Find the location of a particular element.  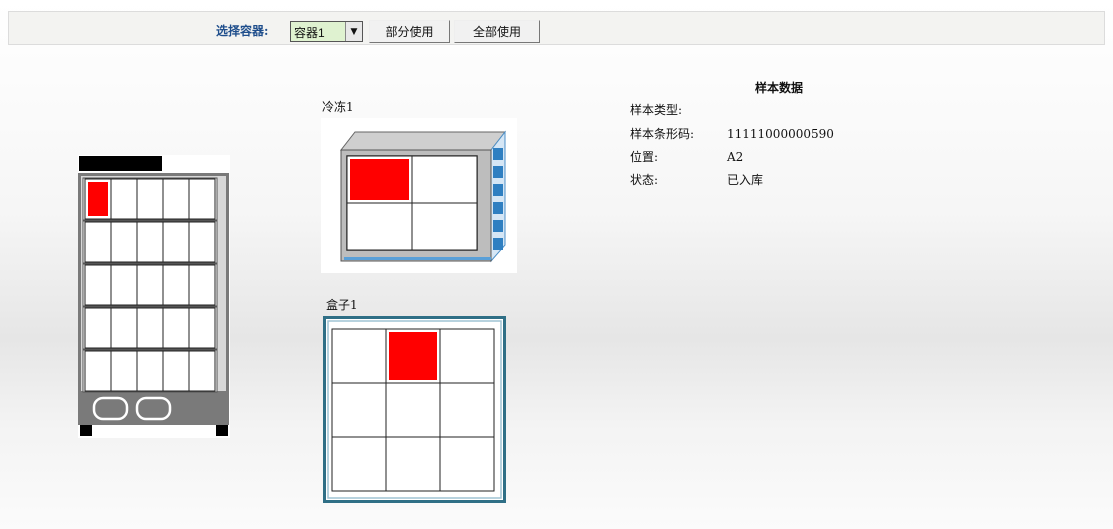

partial-use-button: 部分使用 is located at coordinates (409, 31).